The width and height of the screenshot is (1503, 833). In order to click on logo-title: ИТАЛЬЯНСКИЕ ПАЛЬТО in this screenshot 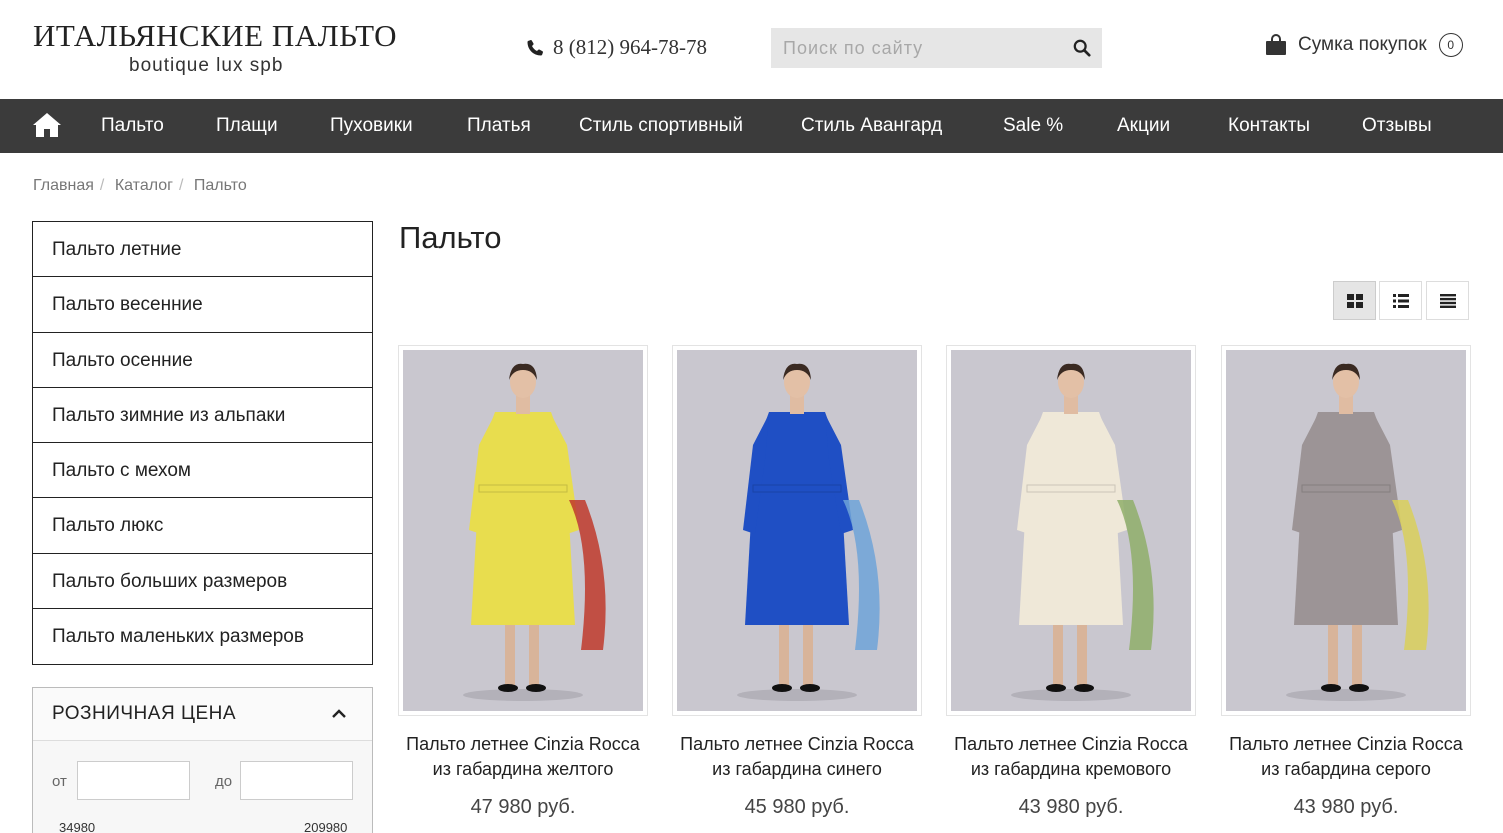, I will do `click(215, 36)`.